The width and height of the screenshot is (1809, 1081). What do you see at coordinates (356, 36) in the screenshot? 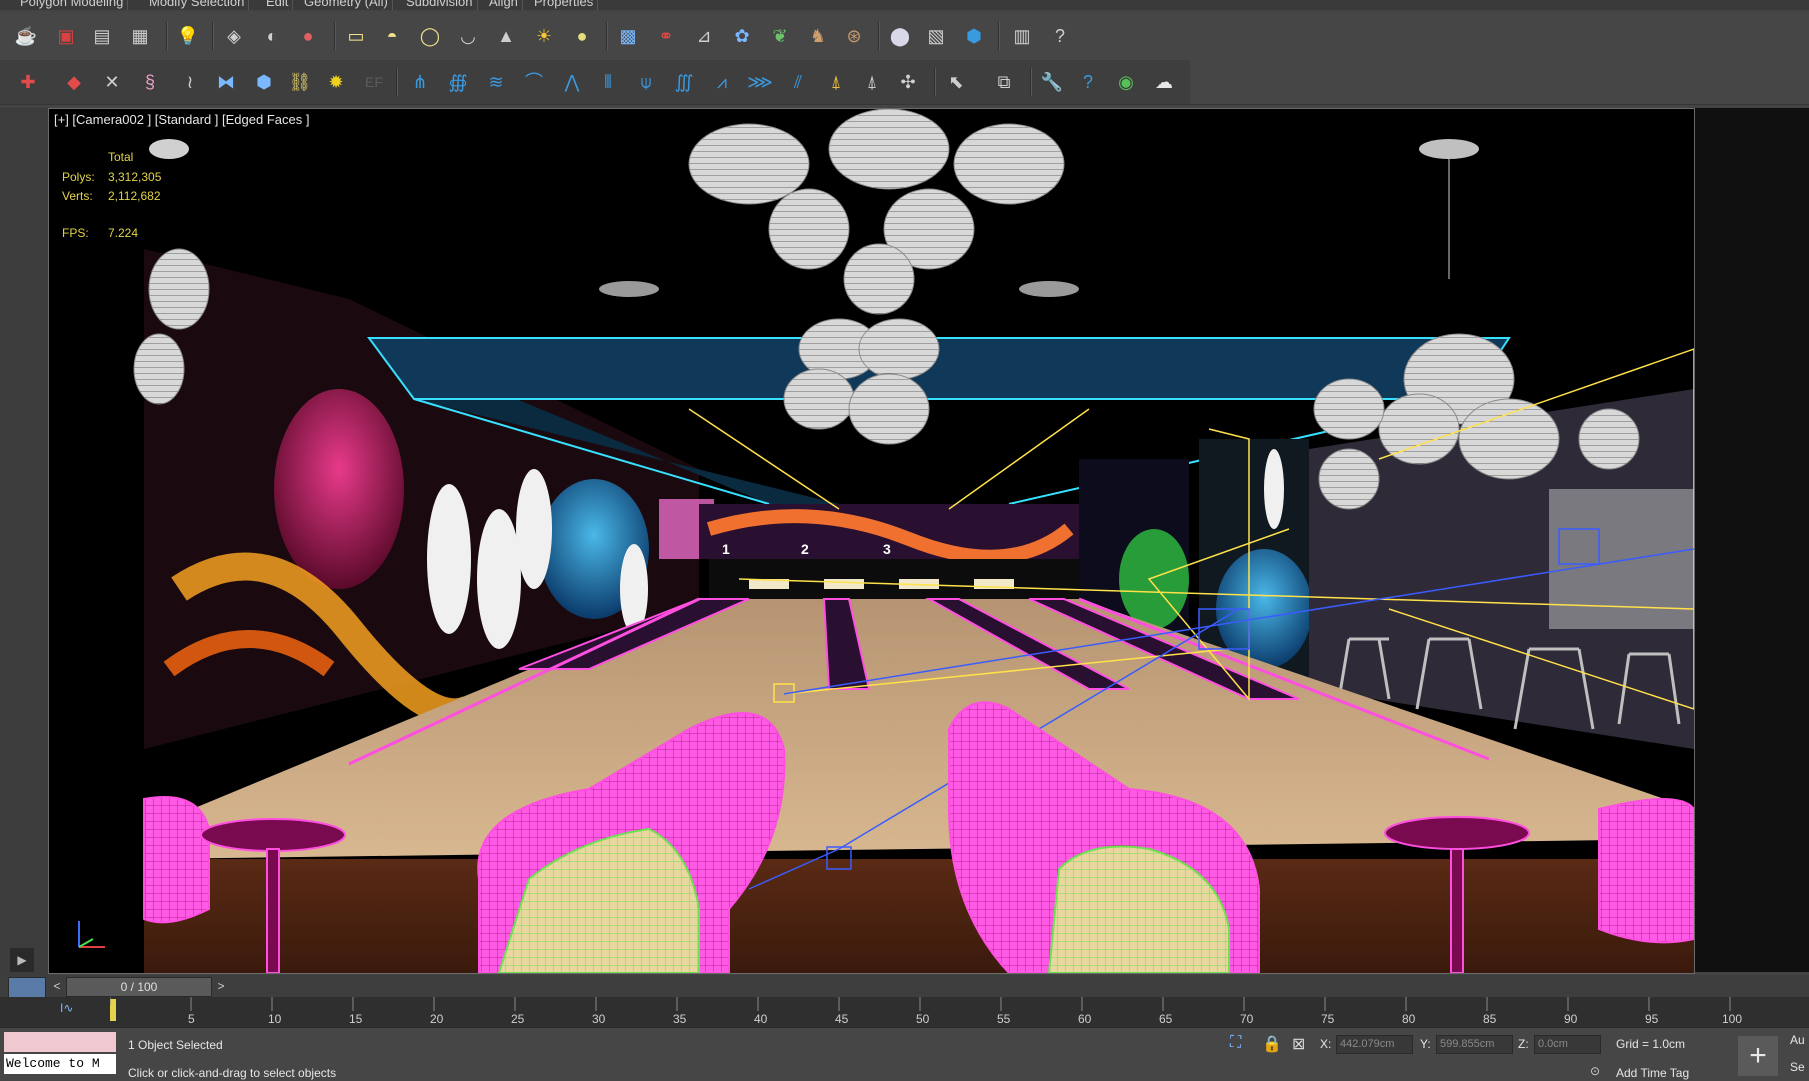
I see `plane-icon: ▭` at bounding box center [356, 36].